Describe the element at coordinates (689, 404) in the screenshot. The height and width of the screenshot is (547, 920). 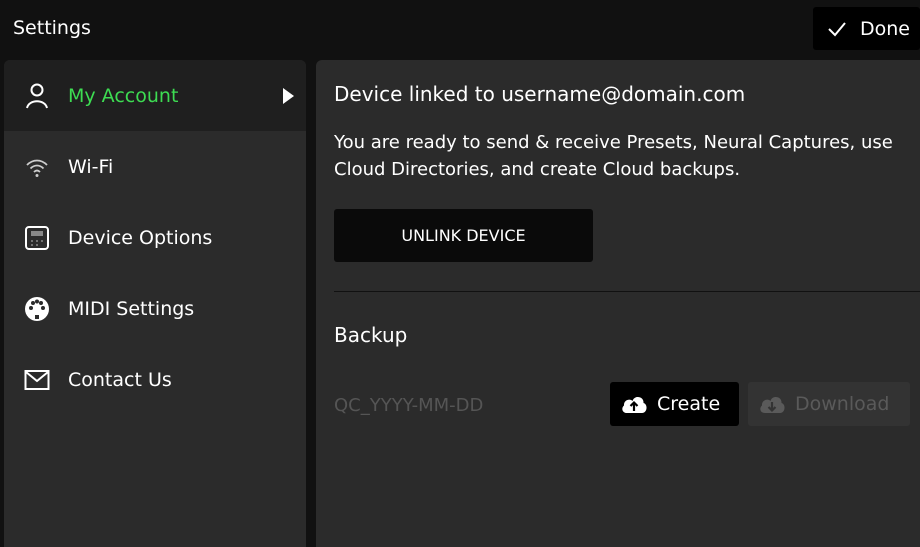
I see `create-label: Create` at that location.